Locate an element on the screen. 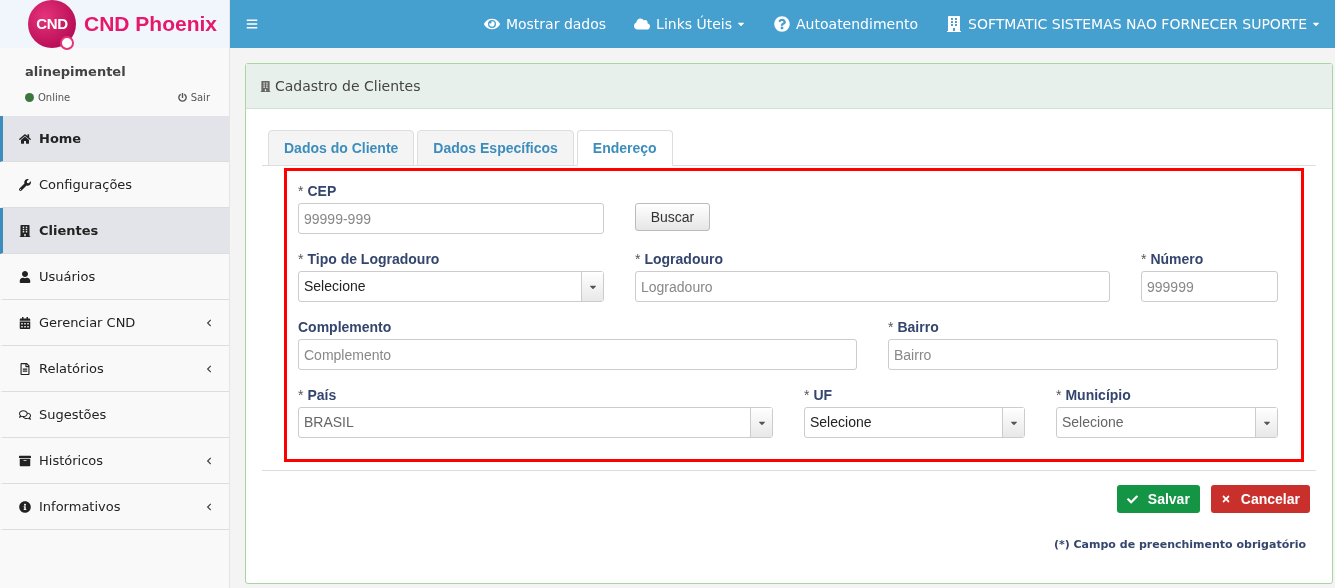 The height and width of the screenshot is (588, 1335). text-field: Complemento is located at coordinates (577, 354).